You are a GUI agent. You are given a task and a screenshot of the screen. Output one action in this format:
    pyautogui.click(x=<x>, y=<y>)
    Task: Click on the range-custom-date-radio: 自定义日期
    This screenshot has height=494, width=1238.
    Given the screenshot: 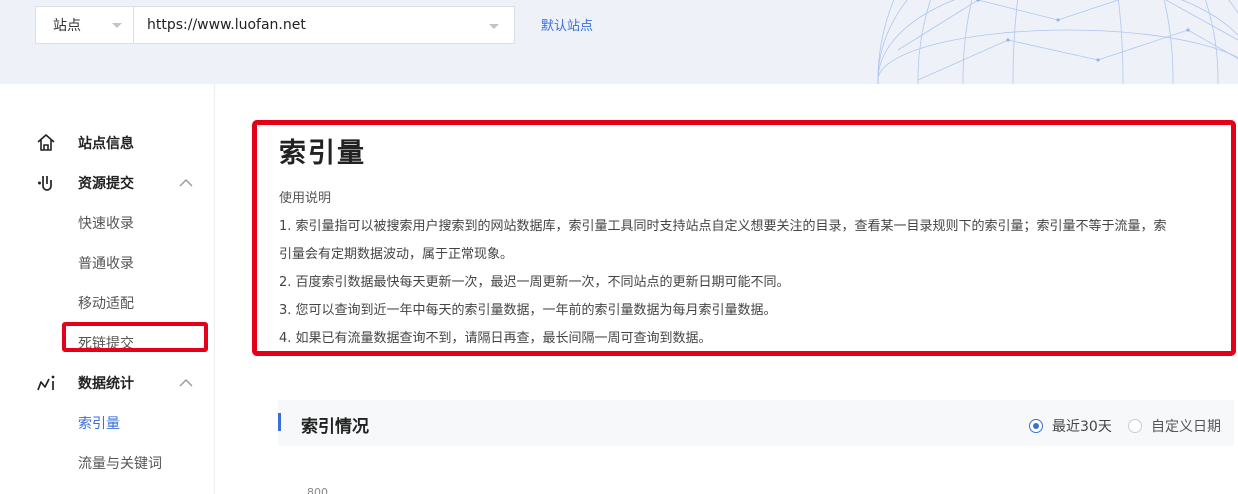 What is the action you would take?
    pyautogui.click(x=1174, y=426)
    